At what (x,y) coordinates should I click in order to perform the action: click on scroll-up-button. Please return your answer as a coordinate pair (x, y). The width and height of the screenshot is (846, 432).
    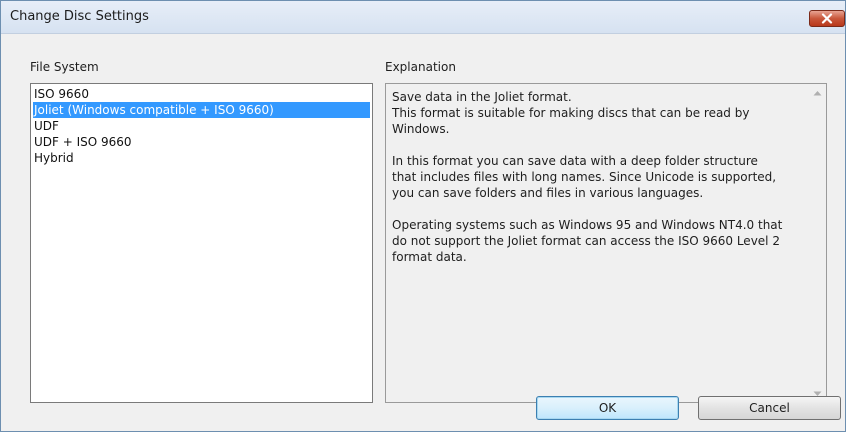
    Looking at the image, I should click on (817, 92).